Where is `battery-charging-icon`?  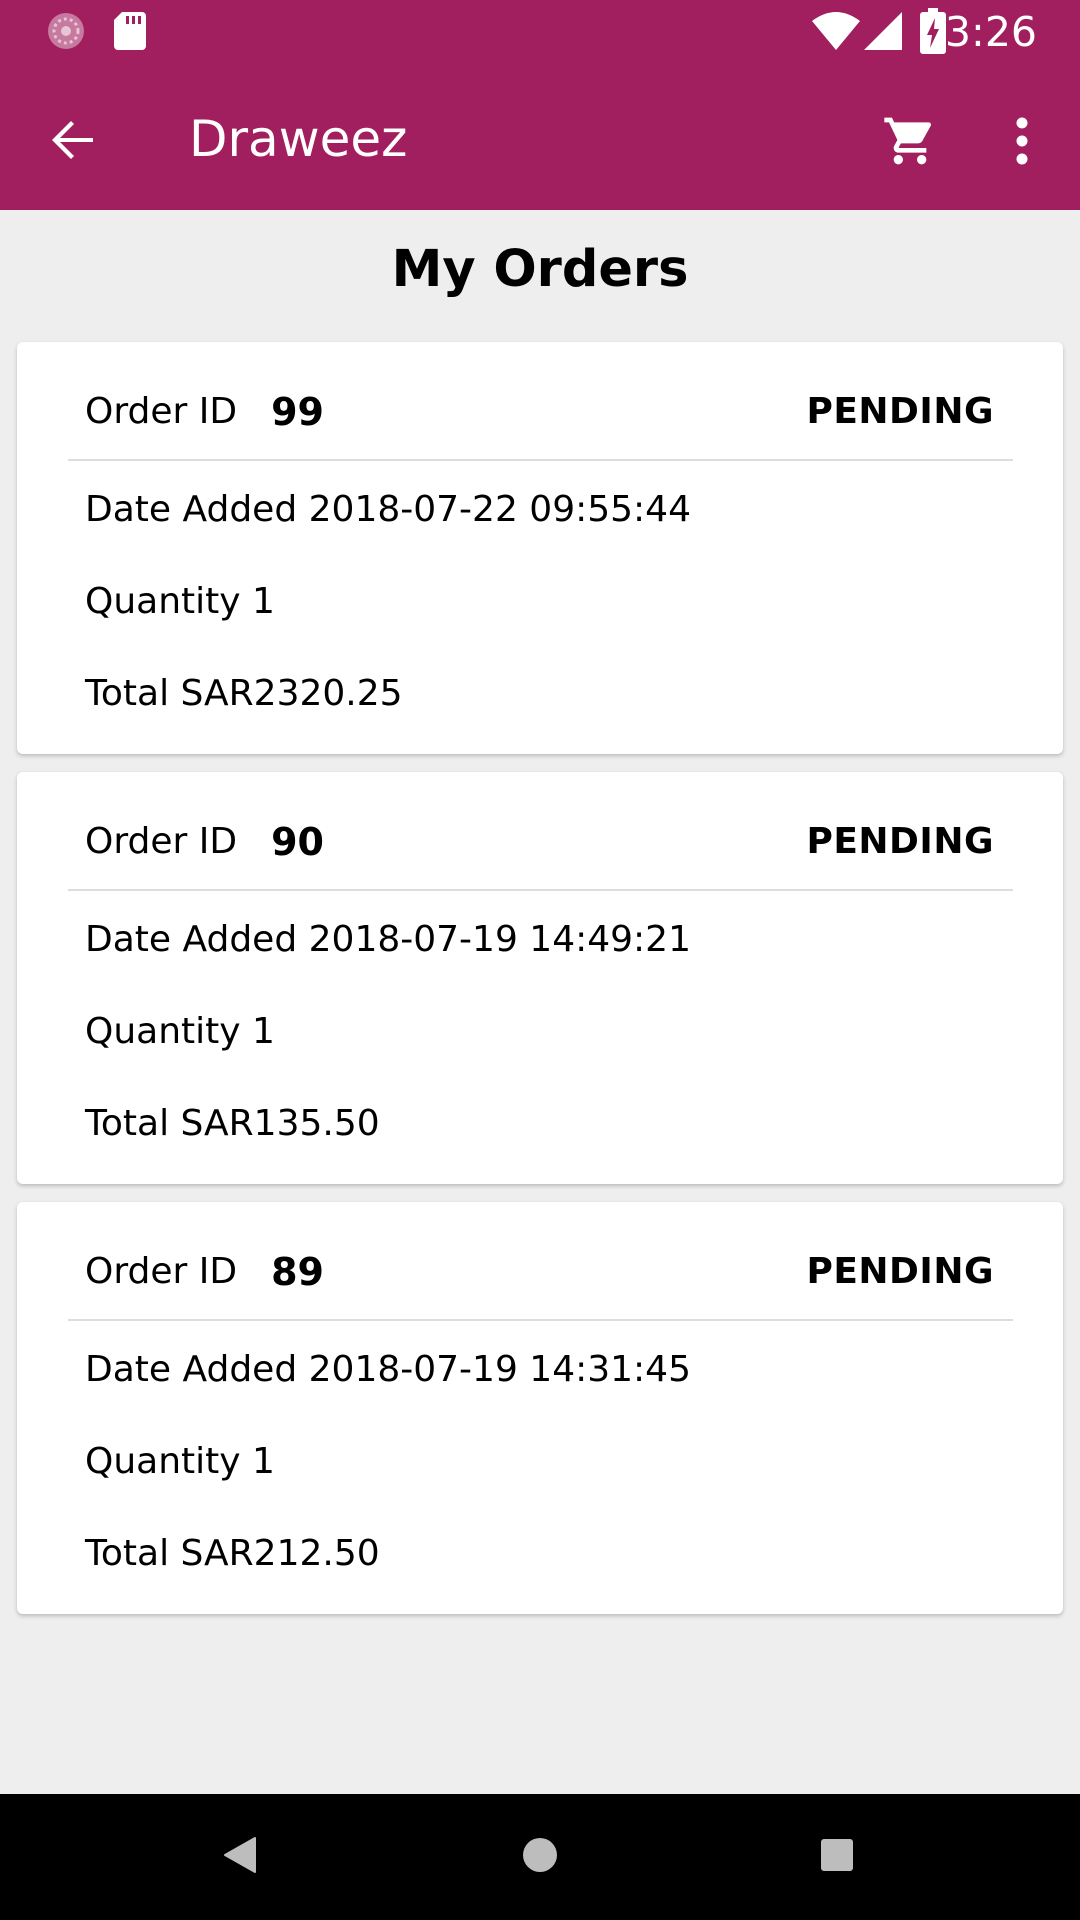 battery-charging-icon is located at coordinates (933, 31).